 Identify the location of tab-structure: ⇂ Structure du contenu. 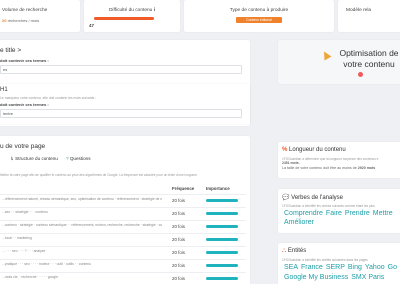
(34, 159).